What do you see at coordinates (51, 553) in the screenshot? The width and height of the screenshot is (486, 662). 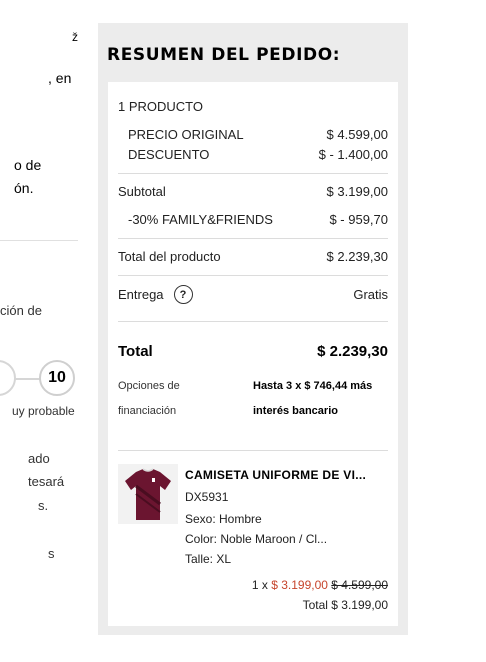 I see `clipped-text: s` at bounding box center [51, 553].